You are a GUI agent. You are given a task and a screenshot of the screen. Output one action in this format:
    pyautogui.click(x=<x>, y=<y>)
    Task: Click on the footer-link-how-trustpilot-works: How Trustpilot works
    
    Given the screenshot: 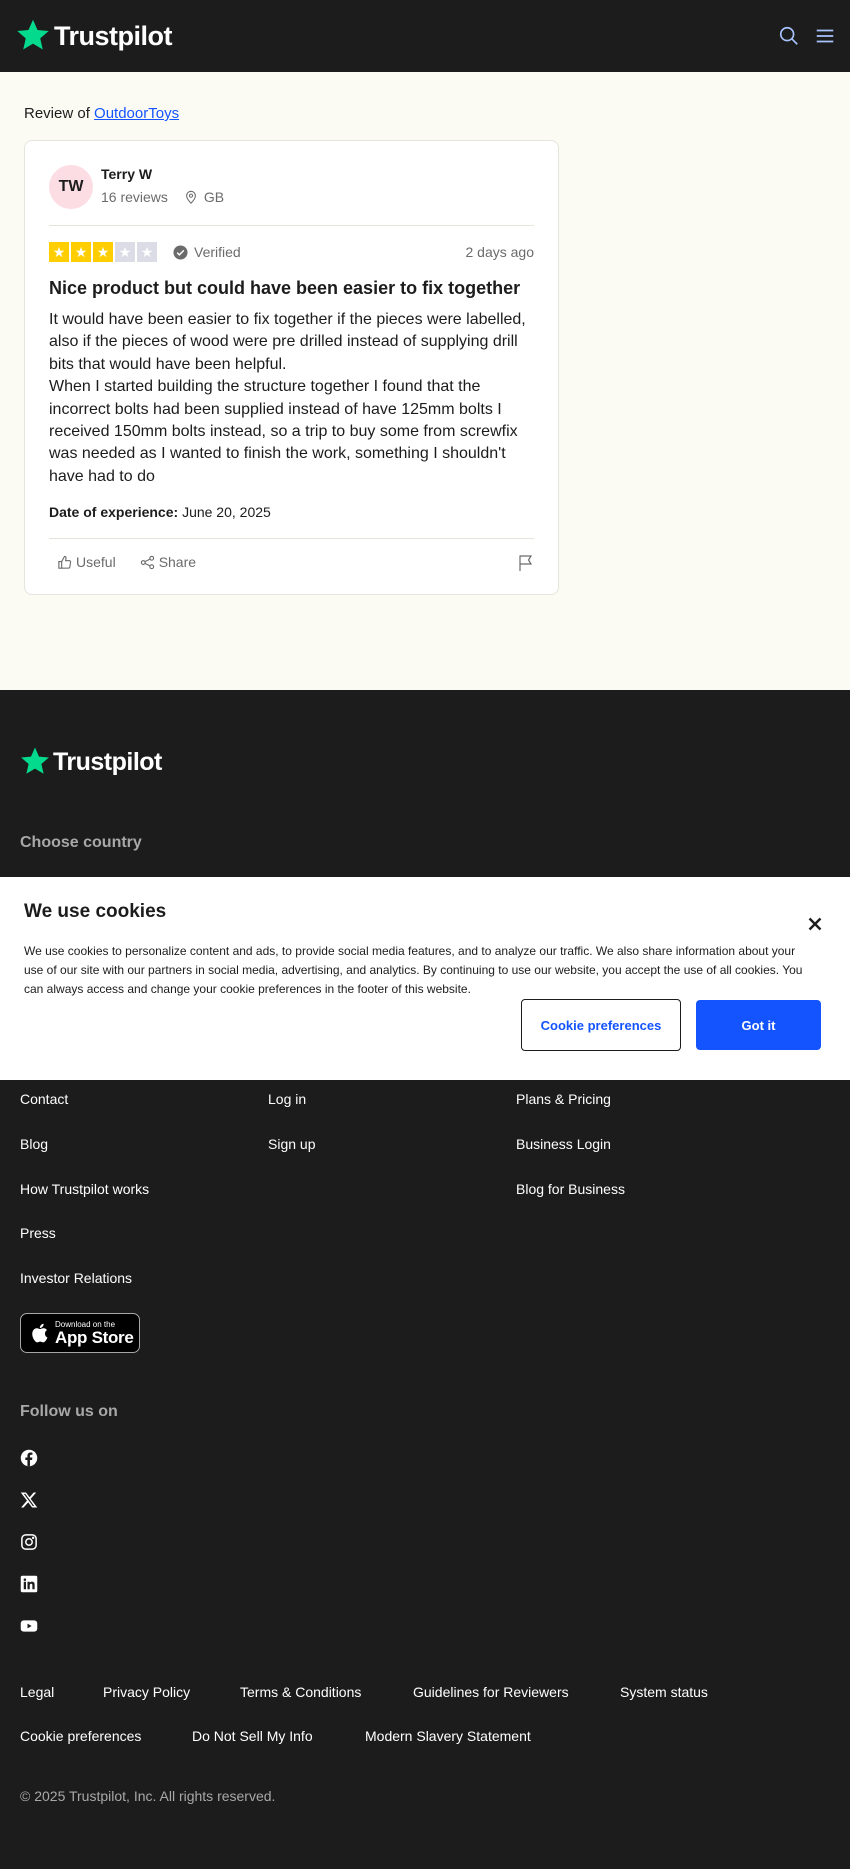 What is the action you would take?
    pyautogui.click(x=84, y=1189)
    